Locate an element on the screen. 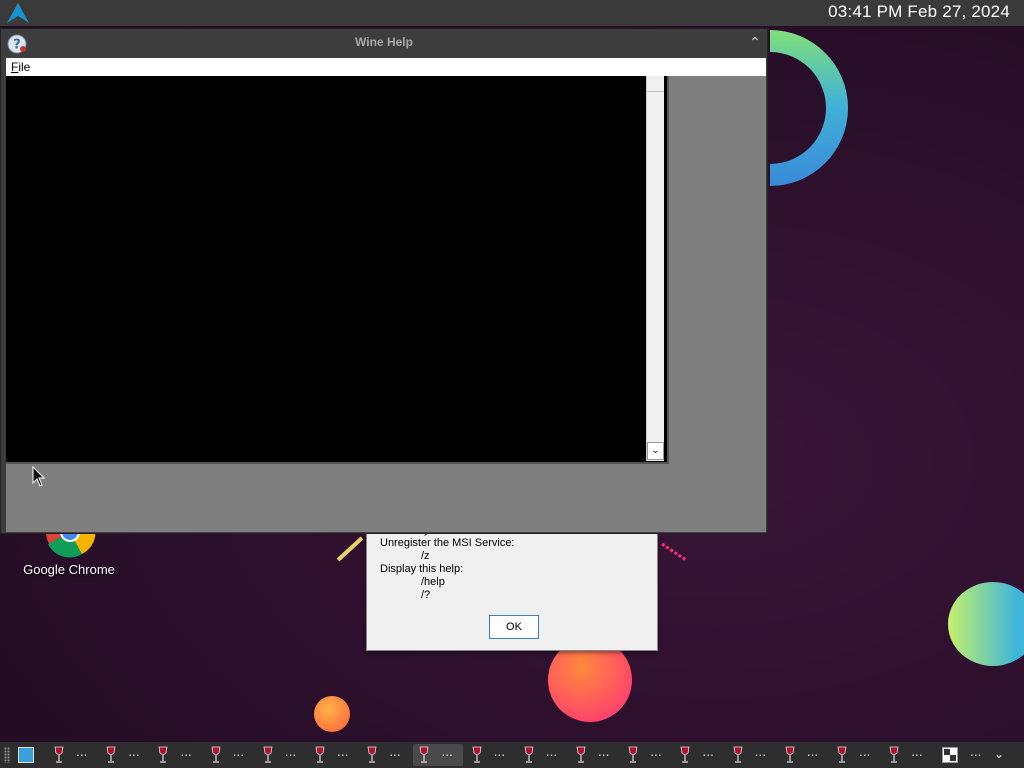 The image size is (1024, 768). taskbar-grip is located at coordinates (7, 755).